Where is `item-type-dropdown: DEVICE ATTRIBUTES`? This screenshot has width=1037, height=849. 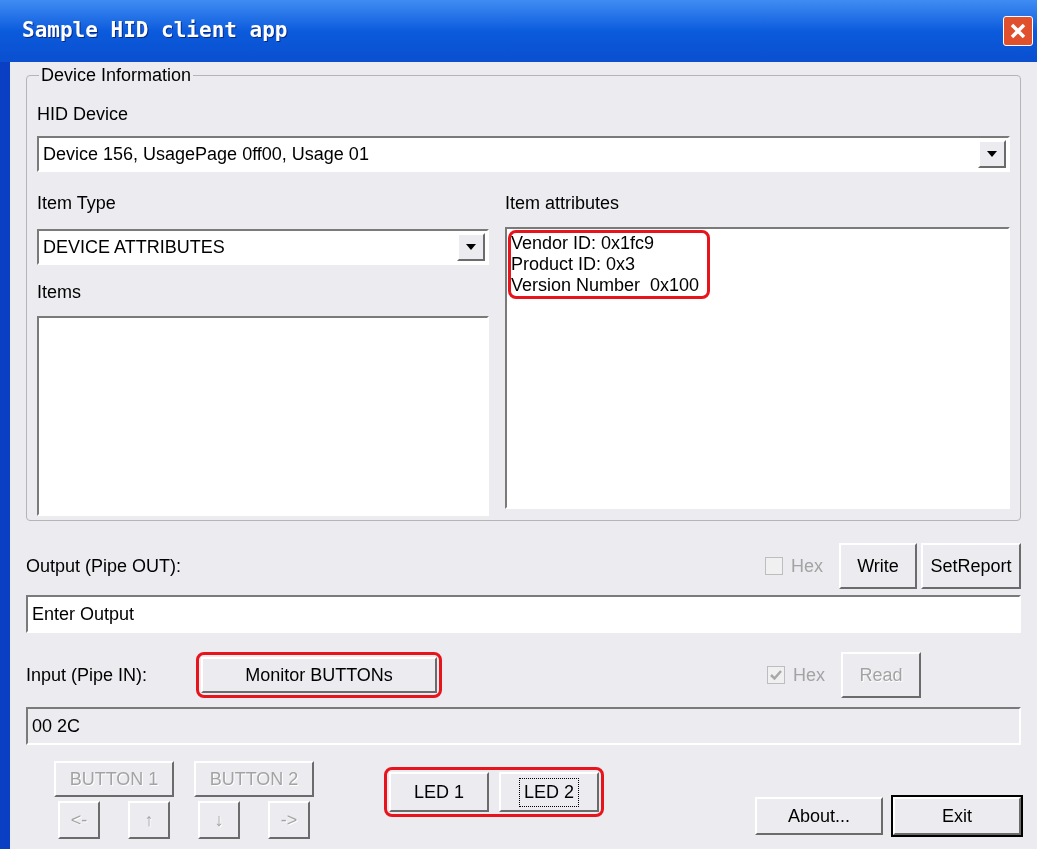 item-type-dropdown: DEVICE ATTRIBUTES is located at coordinates (263, 247).